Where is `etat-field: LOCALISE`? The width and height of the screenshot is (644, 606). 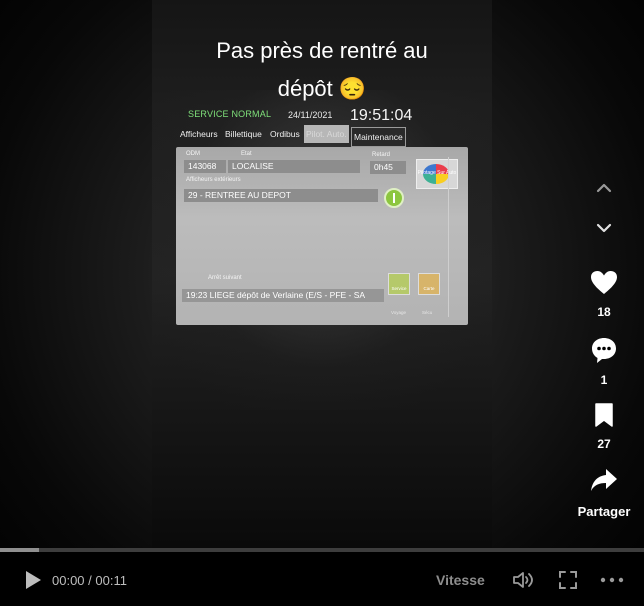
etat-field: LOCALISE is located at coordinates (294, 166).